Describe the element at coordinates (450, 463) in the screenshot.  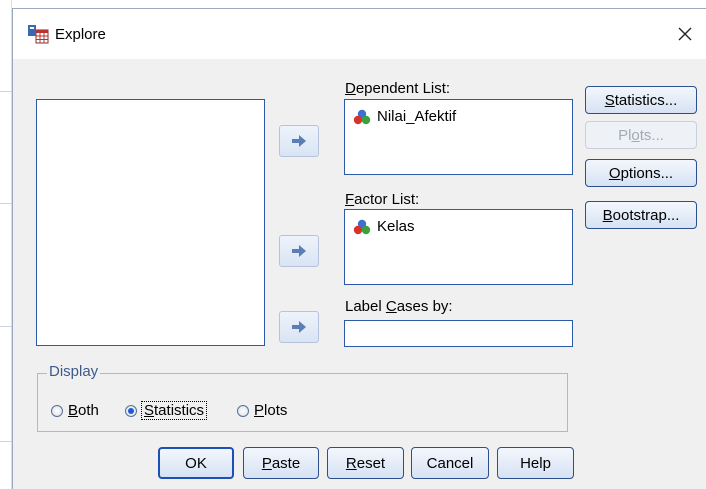
I see `cancel-button: Cancel` at that location.